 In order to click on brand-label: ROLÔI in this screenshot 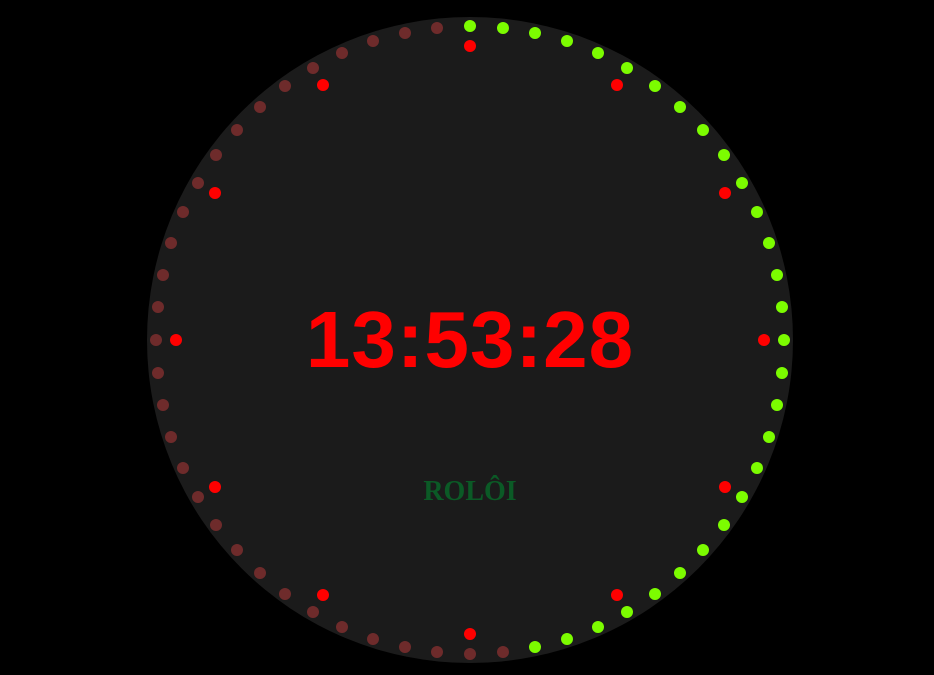, I will do `click(470, 491)`.